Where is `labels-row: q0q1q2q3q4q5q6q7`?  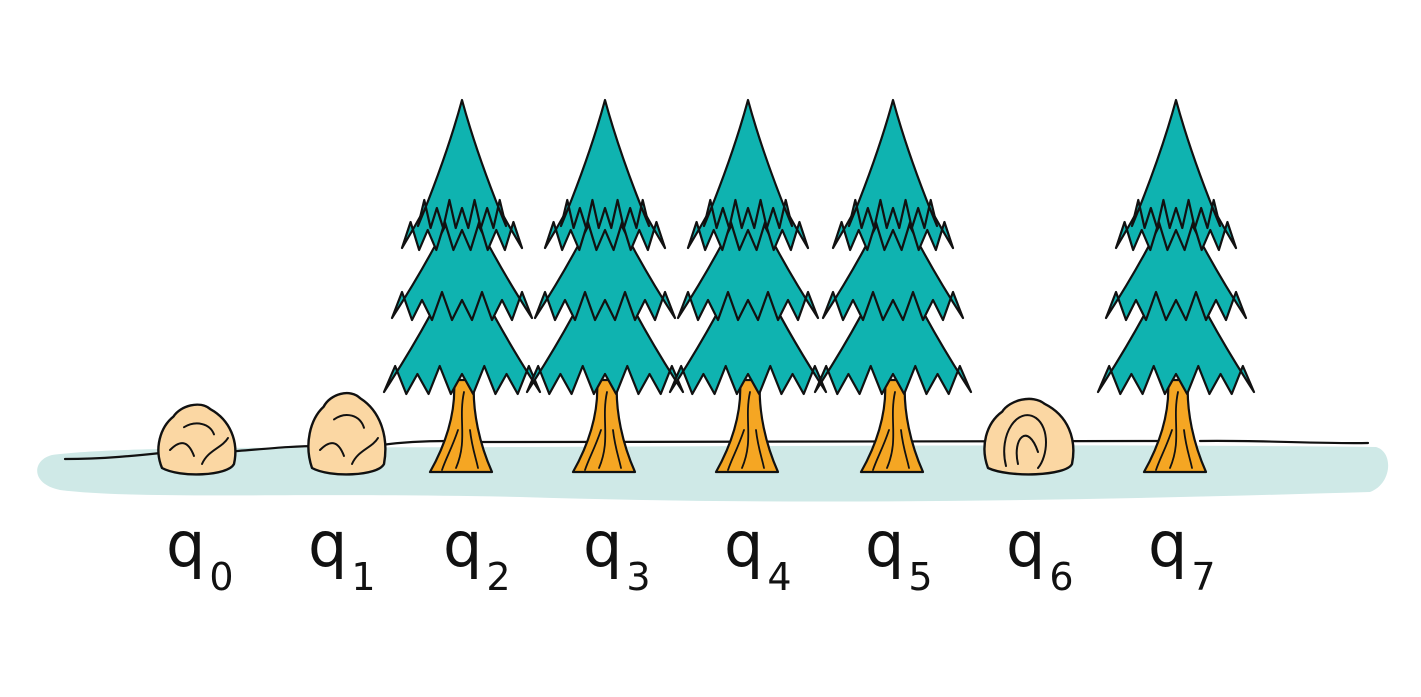 labels-row: q0q1q2q3q4q5q6q7 is located at coordinates (691, 553).